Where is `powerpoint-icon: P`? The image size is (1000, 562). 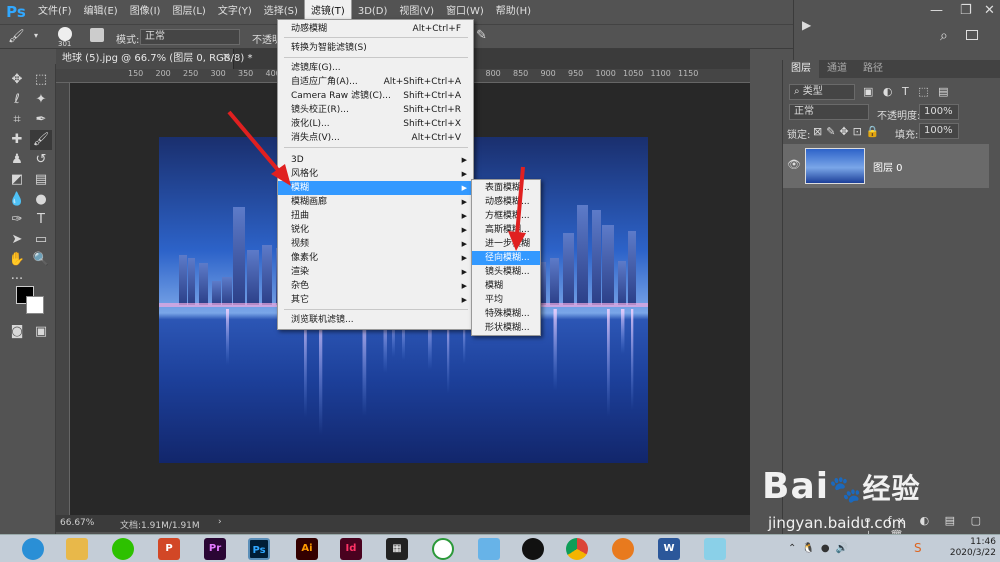 powerpoint-icon: P is located at coordinates (169, 549).